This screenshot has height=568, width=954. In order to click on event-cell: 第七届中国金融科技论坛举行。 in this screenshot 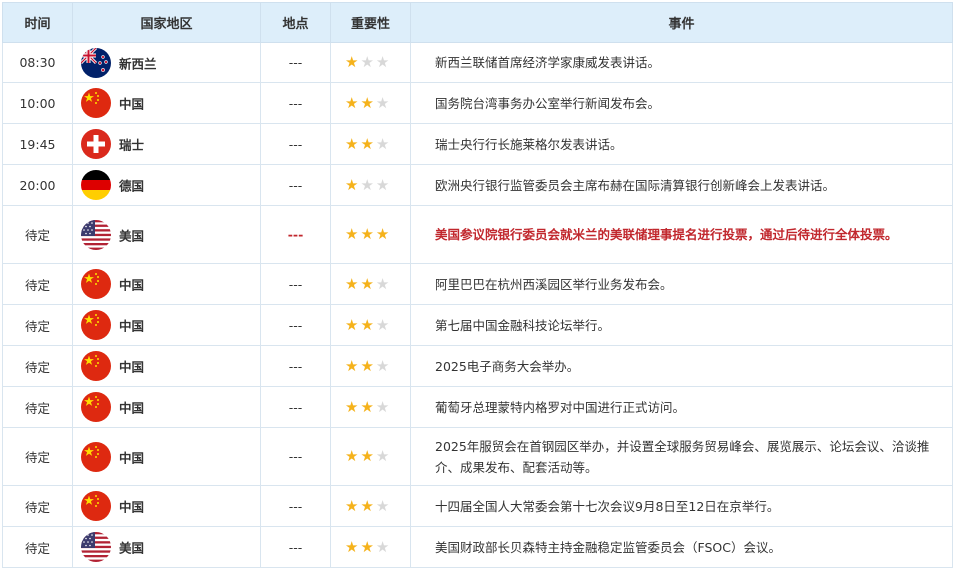, I will do `click(681, 325)`.